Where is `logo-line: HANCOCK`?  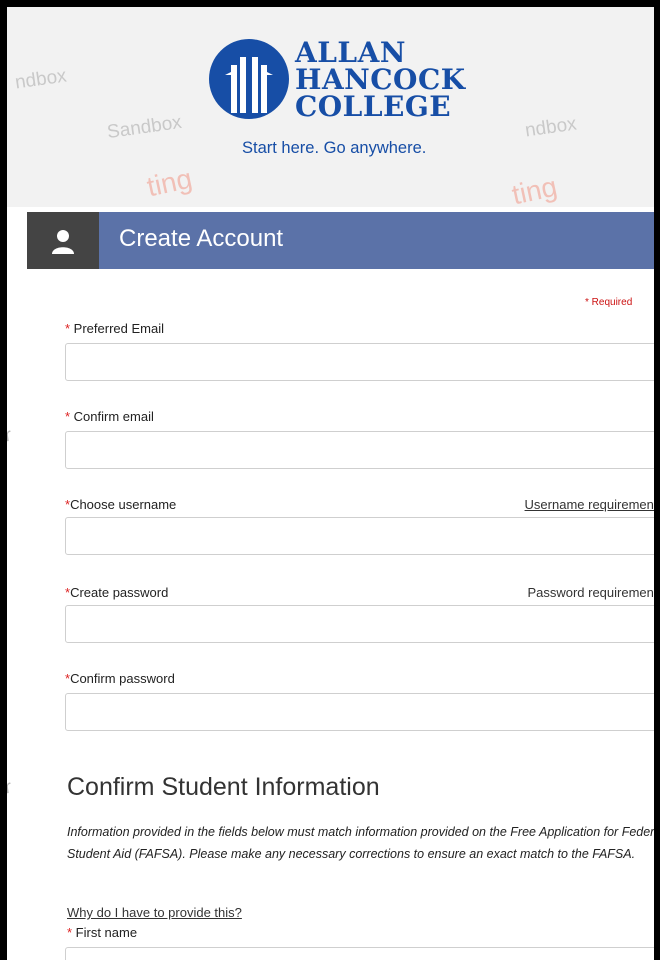
logo-line: HANCOCK is located at coordinates (380, 79).